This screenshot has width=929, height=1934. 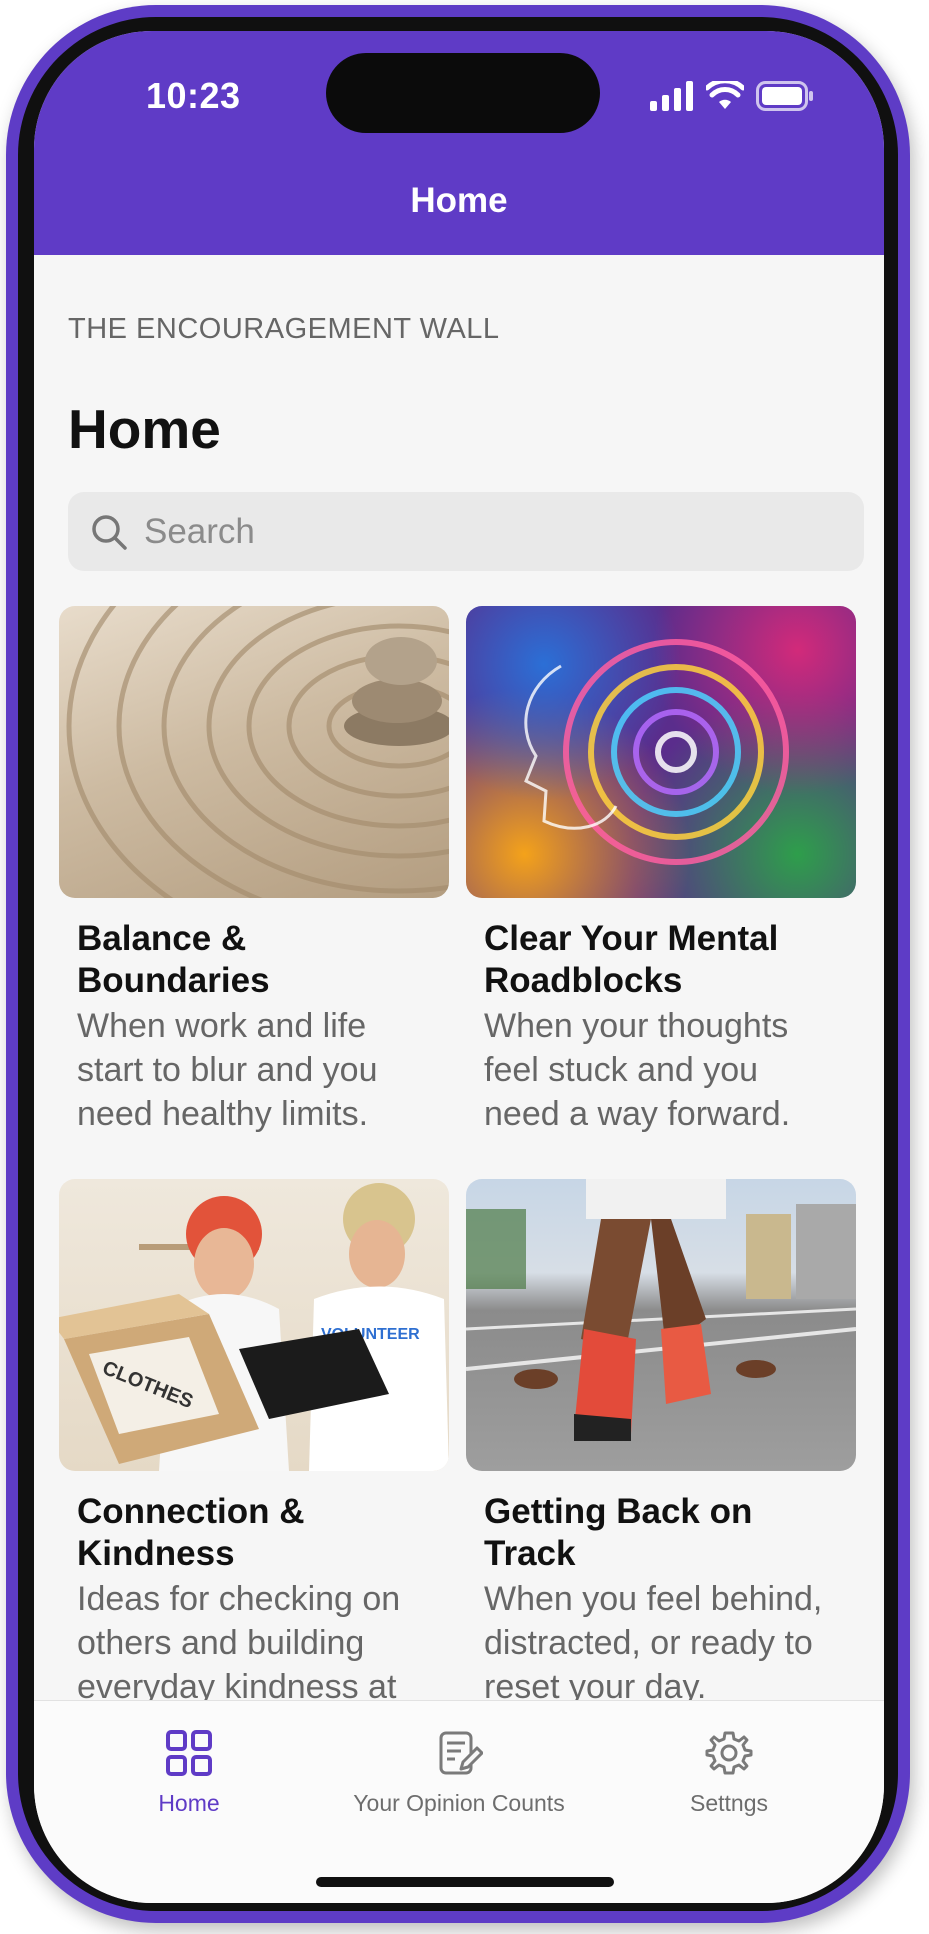 I want to click on tab-your-opinion-counts: Your Opinion Counts, so click(x=459, y=1773).